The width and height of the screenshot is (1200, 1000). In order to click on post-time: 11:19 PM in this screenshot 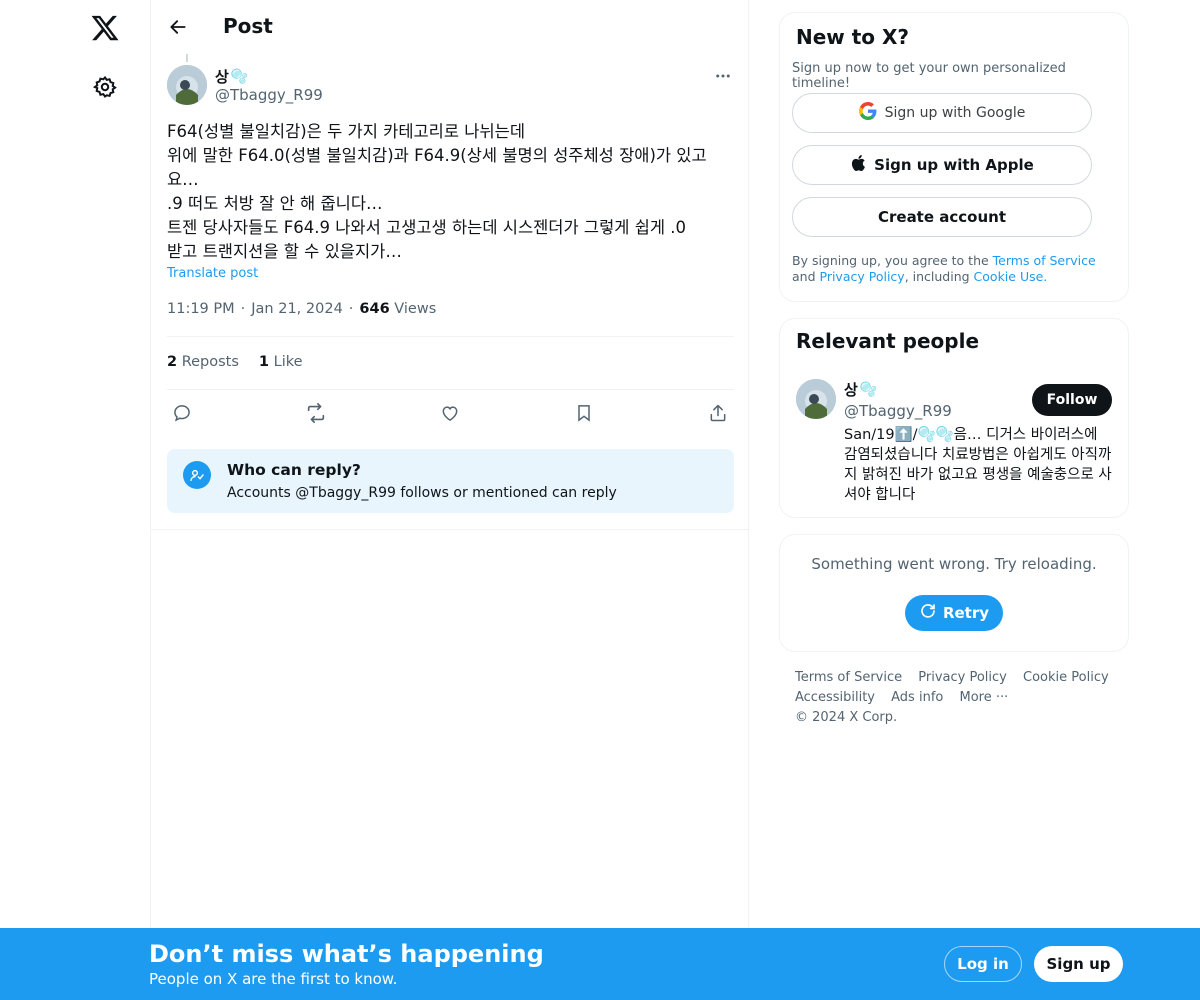, I will do `click(201, 309)`.